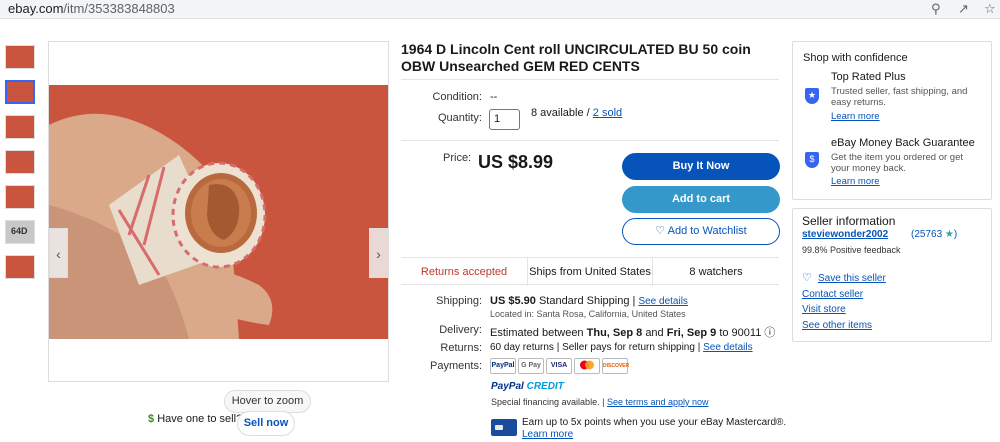  What do you see at coordinates (537, 333) in the screenshot?
I see `delivery-prefix: Estimated between` at bounding box center [537, 333].